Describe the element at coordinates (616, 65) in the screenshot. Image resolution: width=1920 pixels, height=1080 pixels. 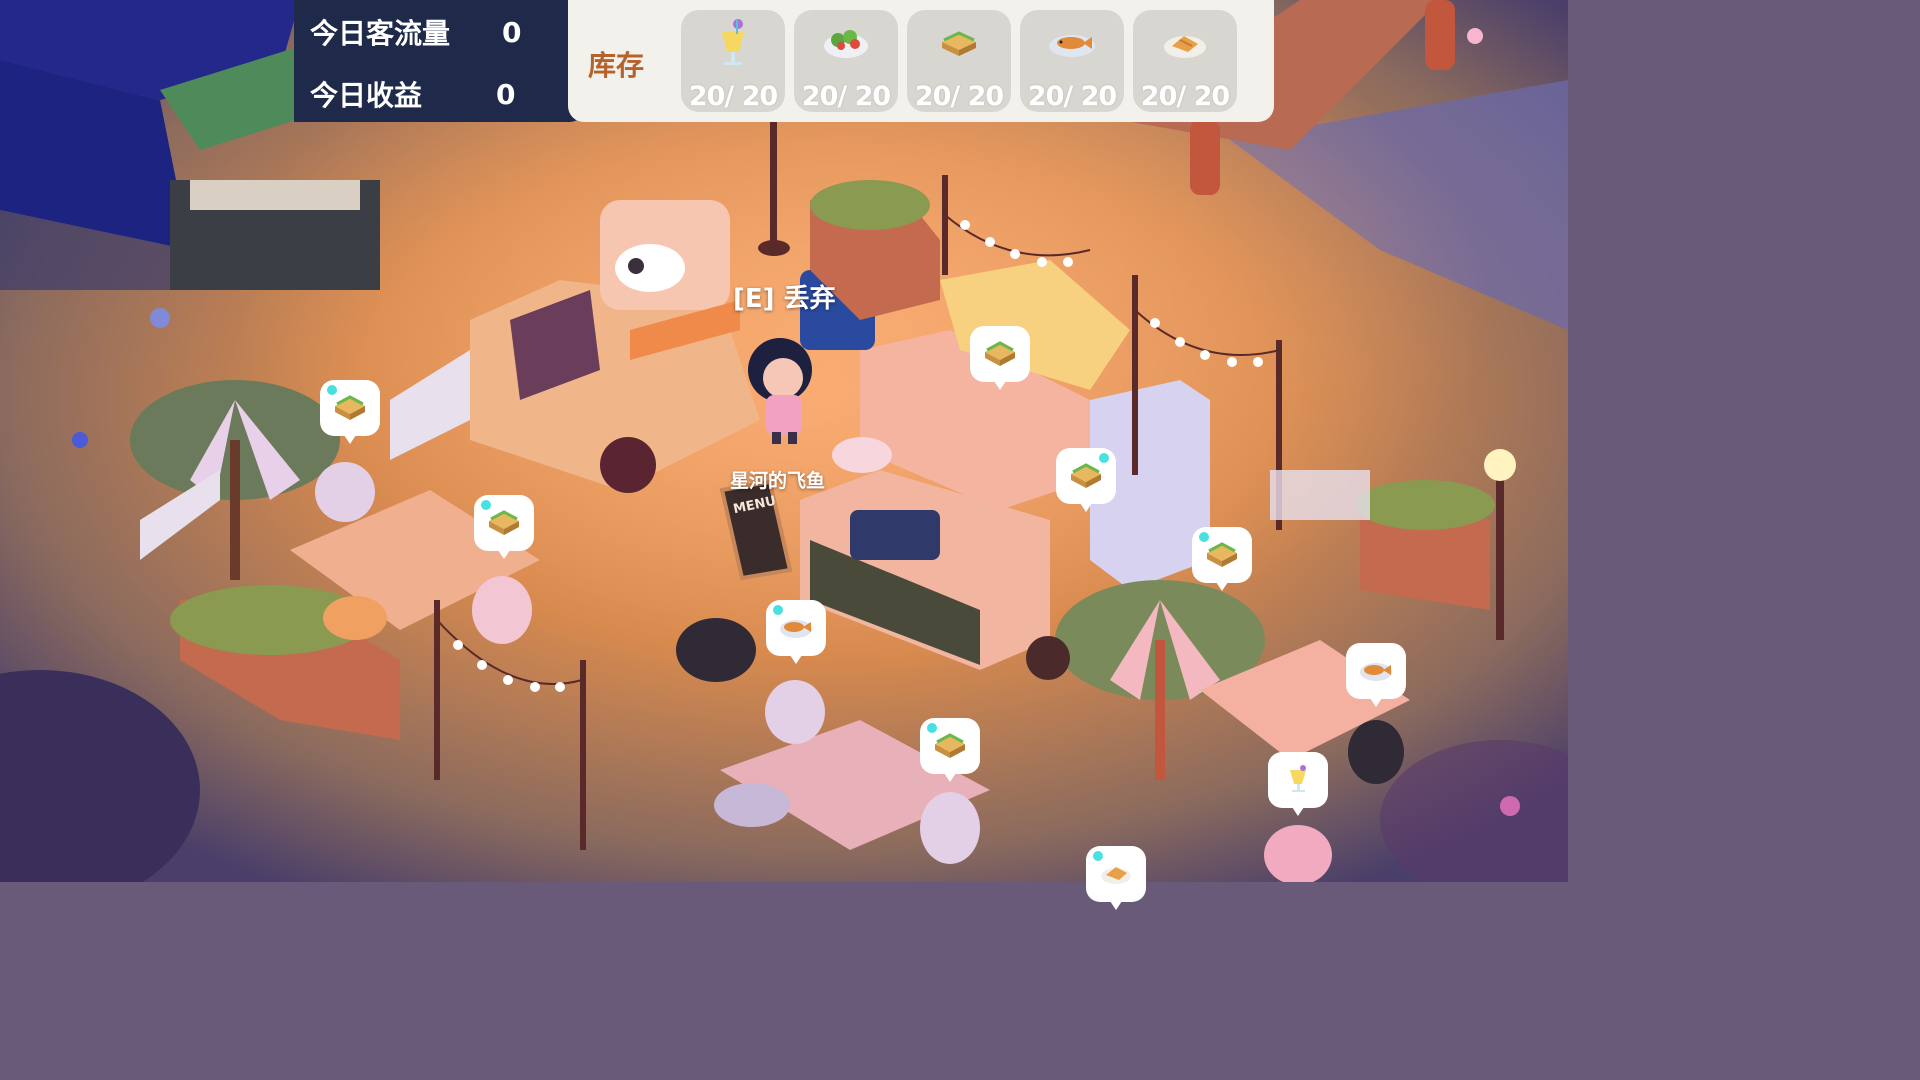
I see `inventory-title: 库存` at that location.